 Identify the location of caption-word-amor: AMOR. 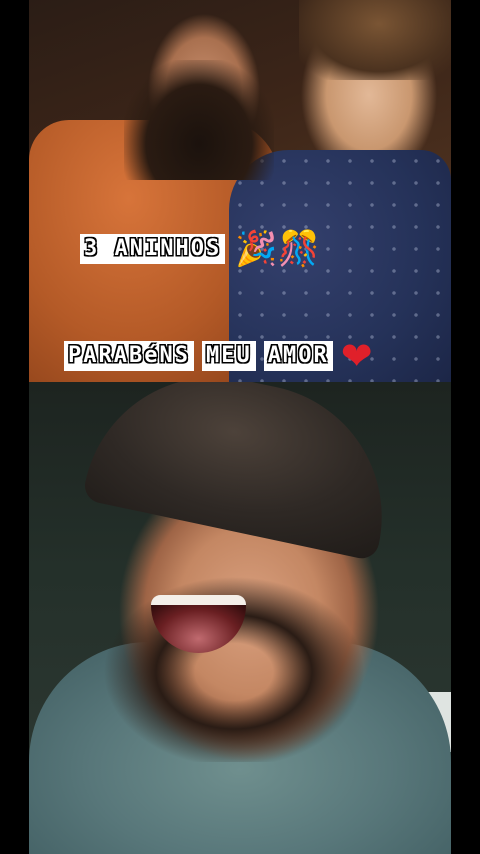
(298, 355).